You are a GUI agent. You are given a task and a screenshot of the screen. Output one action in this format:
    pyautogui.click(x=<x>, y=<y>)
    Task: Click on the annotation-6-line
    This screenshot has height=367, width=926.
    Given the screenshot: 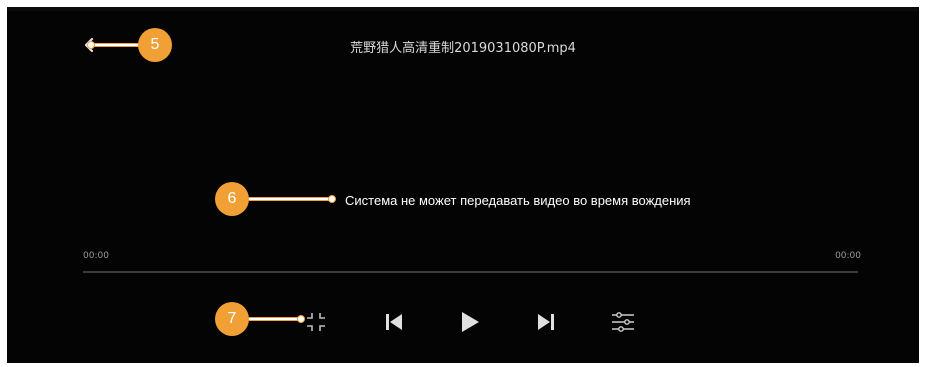 What is the action you would take?
    pyautogui.click(x=288, y=199)
    